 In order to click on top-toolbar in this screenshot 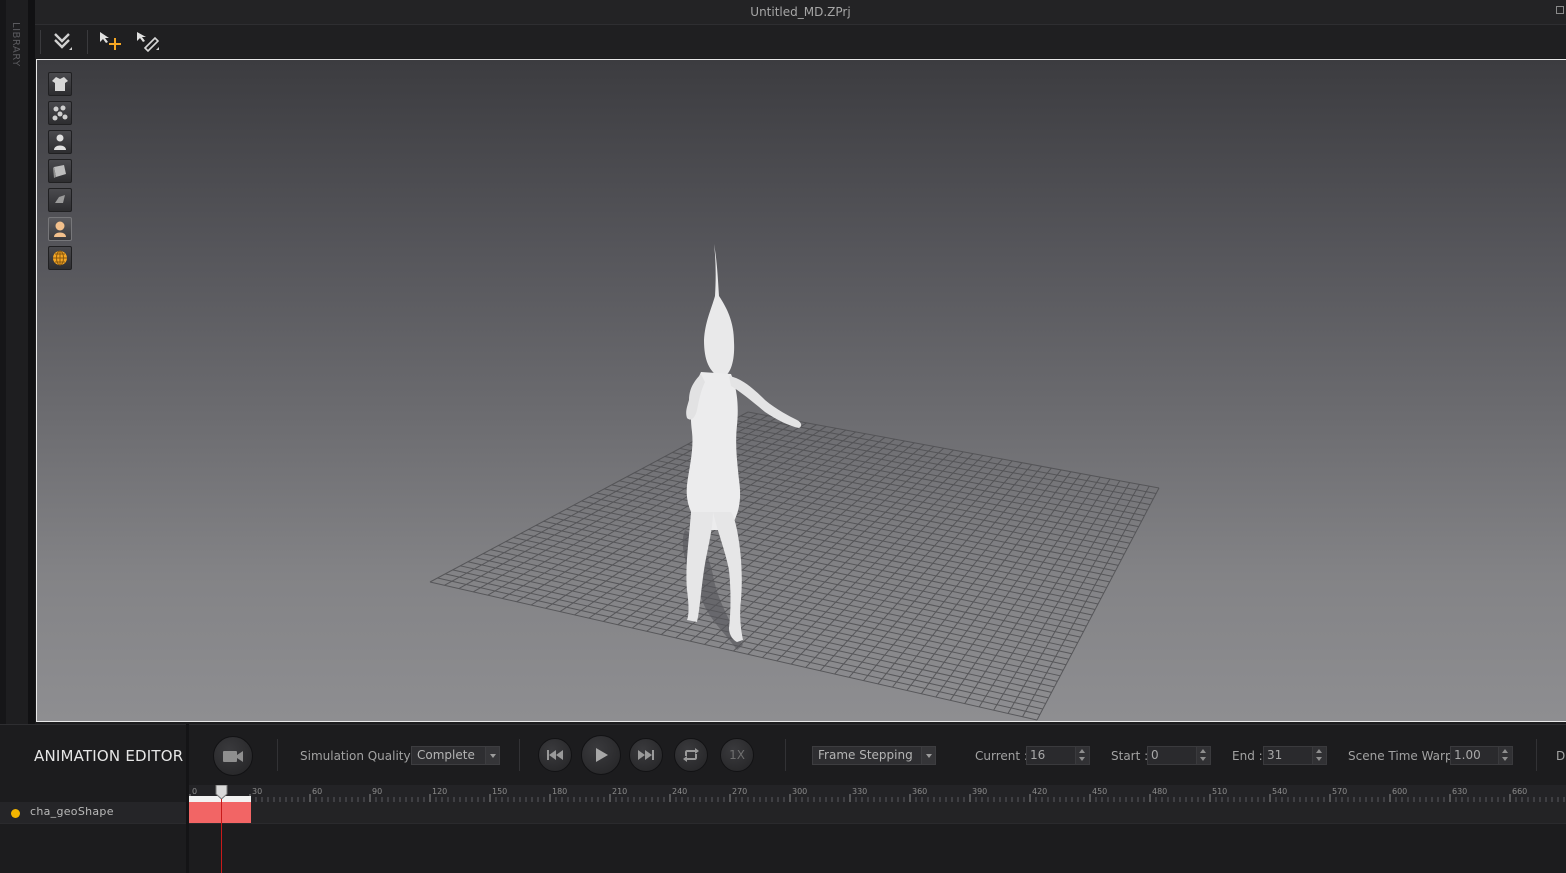, I will do `click(800, 41)`.